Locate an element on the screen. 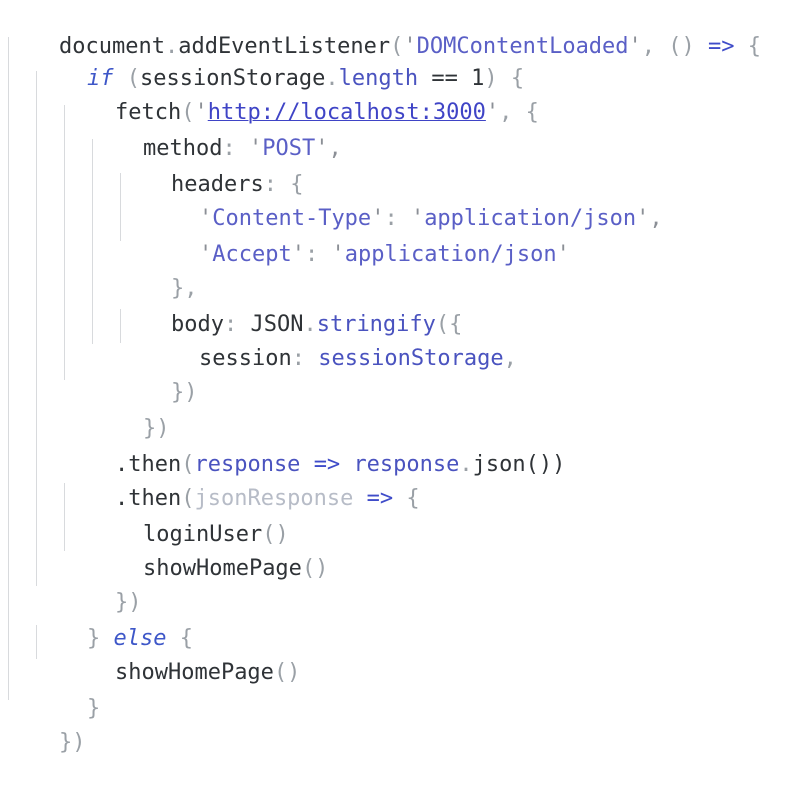 This screenshot has width=806, height=794. code-token: . is located at coordinates (466, 464).